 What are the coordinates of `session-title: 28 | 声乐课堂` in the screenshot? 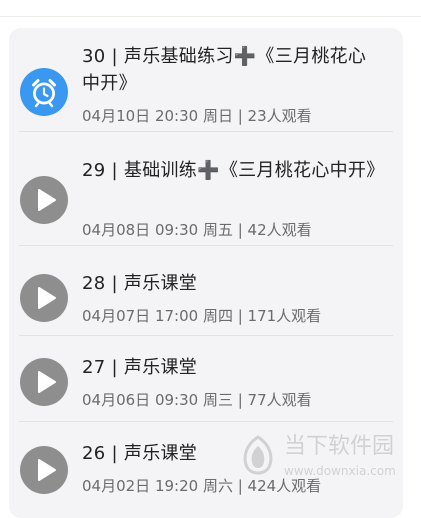 It's located at (232, 283).